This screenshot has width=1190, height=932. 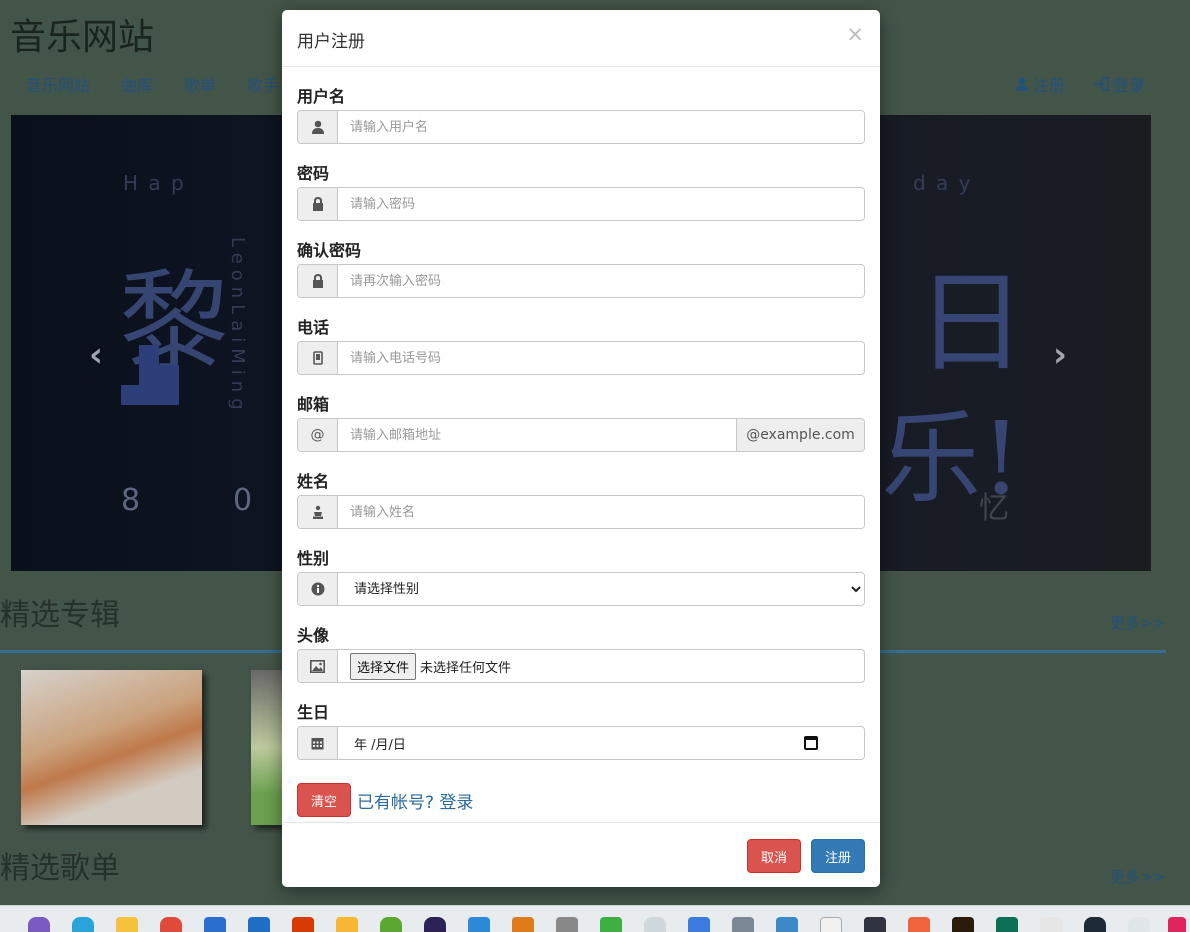 What do you see at coordinates (313, 712) in the screenshot?
I see `birthday-label: 生日` at bounding box center [313, 712].